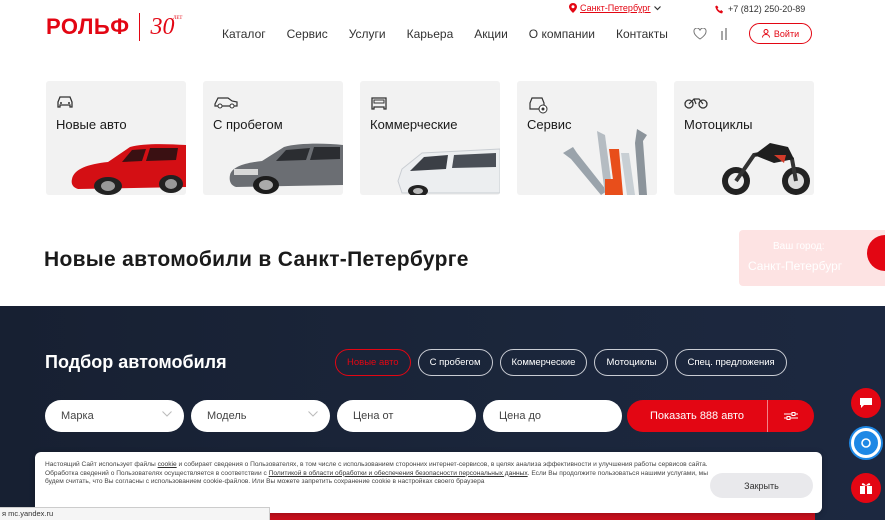 The height and width of the screenshot is (520, 885). I want to click on price-from-input: Цена от, so click(406, 416).